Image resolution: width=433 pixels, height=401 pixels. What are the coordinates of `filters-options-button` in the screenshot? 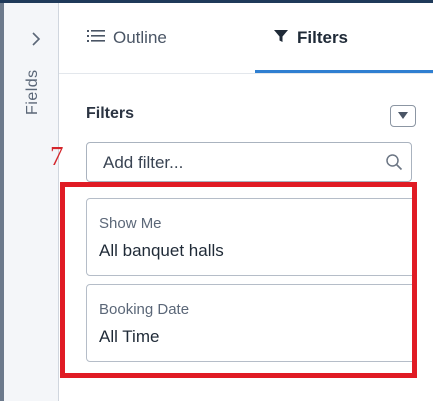 It's located at (403, 116).